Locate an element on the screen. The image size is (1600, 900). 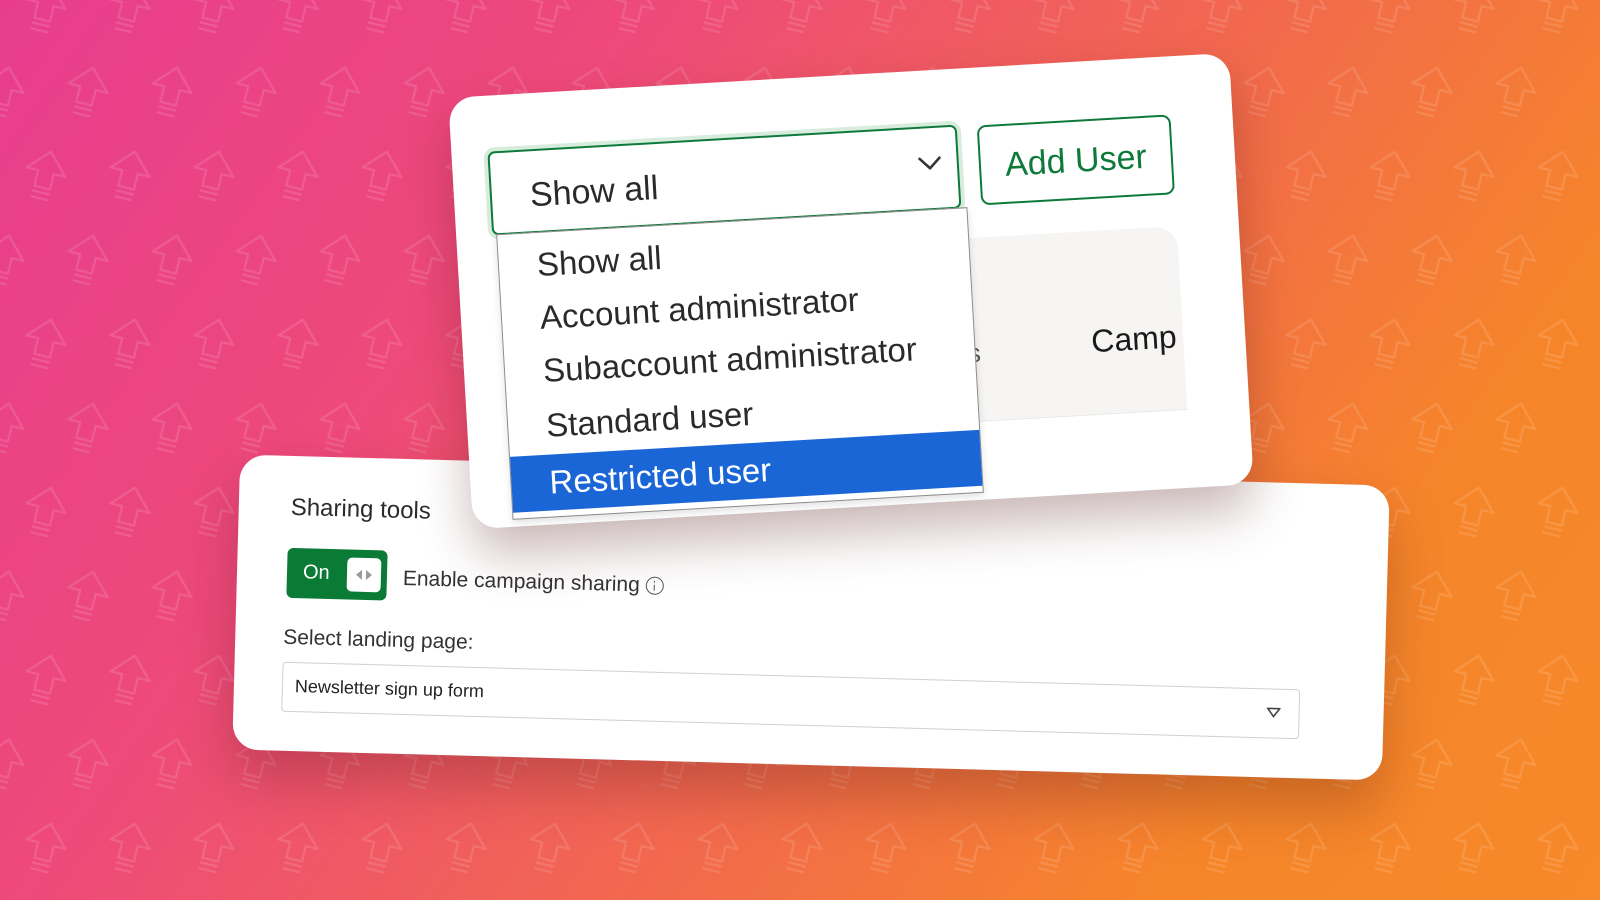
landing-page-label: Select landing page: is located at coordinates (378, 639).